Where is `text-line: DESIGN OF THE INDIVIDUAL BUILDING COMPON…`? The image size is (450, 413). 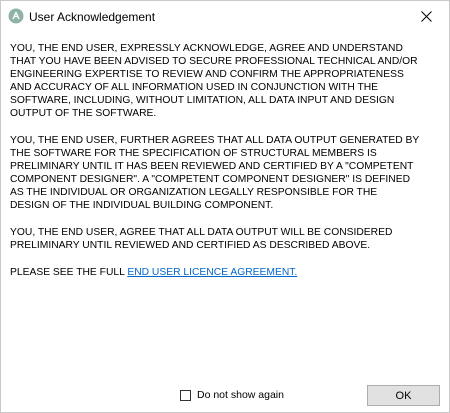 text-line: DESIGN OF THE INDIVIDUAL BUILDING COMPON… is located at coordinates (142, 205).